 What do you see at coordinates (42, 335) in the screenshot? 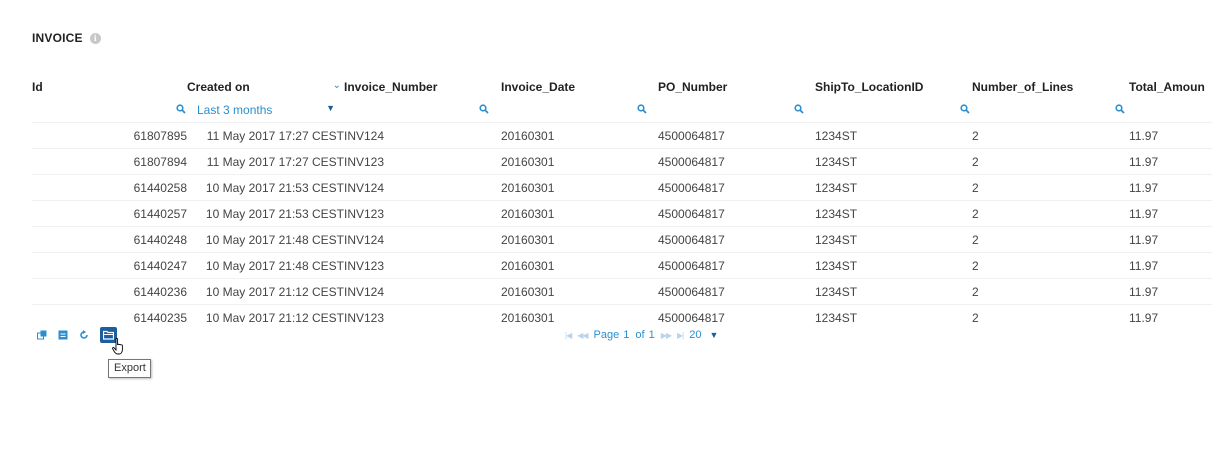
I see `restore-columns-icon` at bounding box center [42, 335].